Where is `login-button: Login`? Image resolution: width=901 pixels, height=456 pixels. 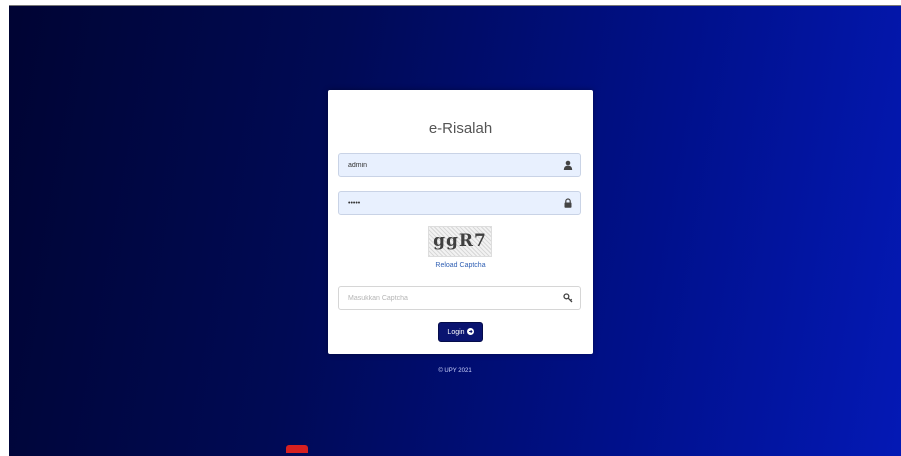
login-button: Login is located at coordinates (460, 332).